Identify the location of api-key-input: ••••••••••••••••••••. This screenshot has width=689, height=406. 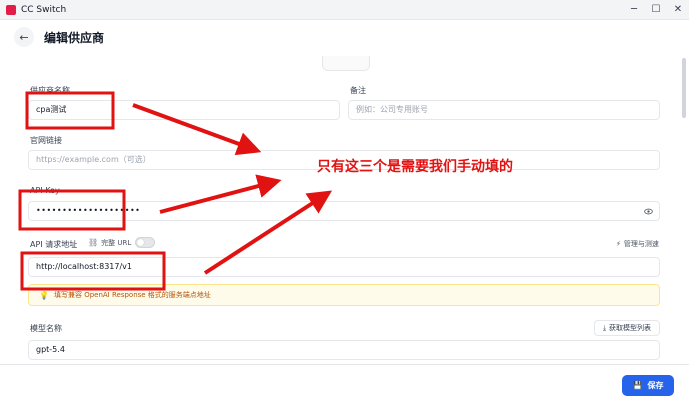
(344, 211).